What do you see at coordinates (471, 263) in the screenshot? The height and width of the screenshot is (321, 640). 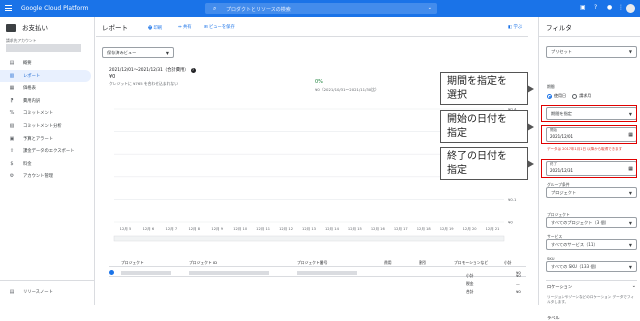 I see `column-header: プロモーションなど` at bounding box center [471, 263].